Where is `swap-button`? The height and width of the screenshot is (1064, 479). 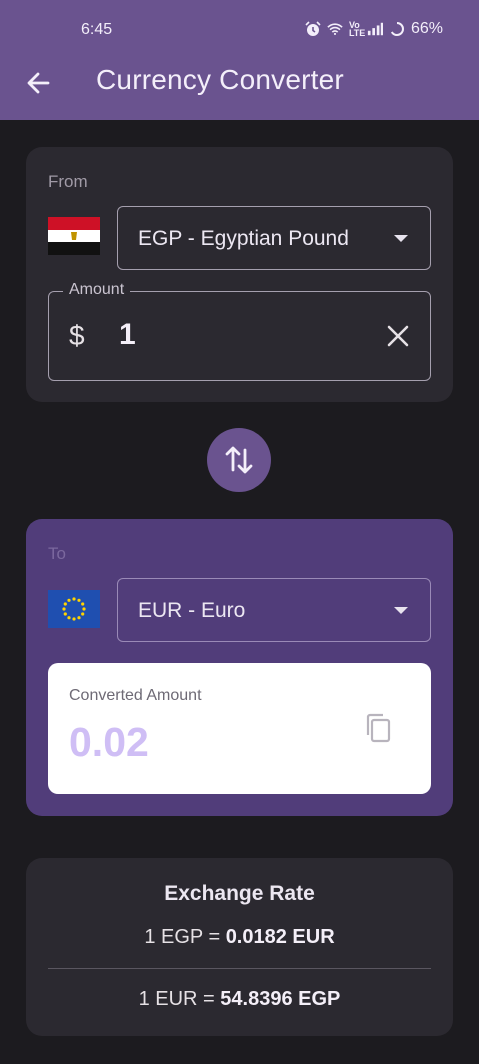
swap-button is located at coordinates (239, 460).